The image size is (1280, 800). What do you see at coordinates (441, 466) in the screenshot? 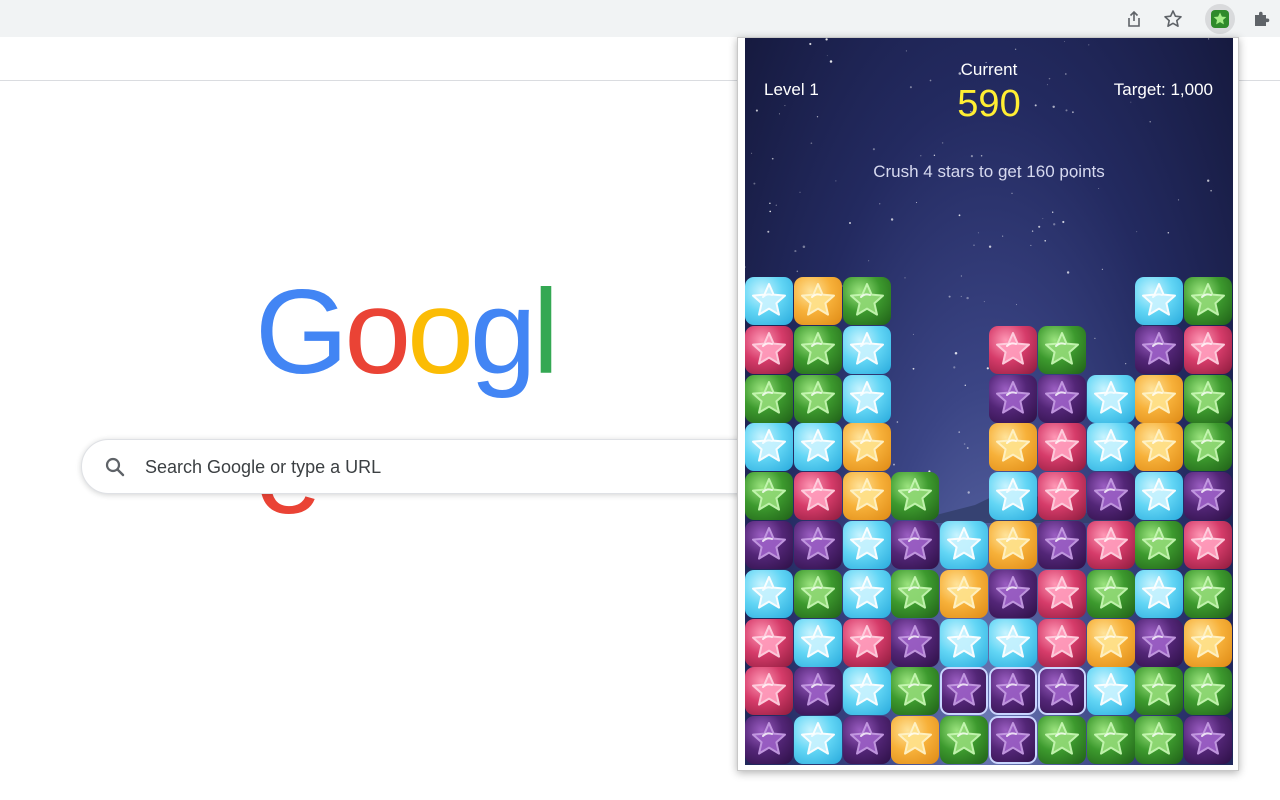
I see `search-box: Search Google or type a URL` at bounding box center [441, 466].